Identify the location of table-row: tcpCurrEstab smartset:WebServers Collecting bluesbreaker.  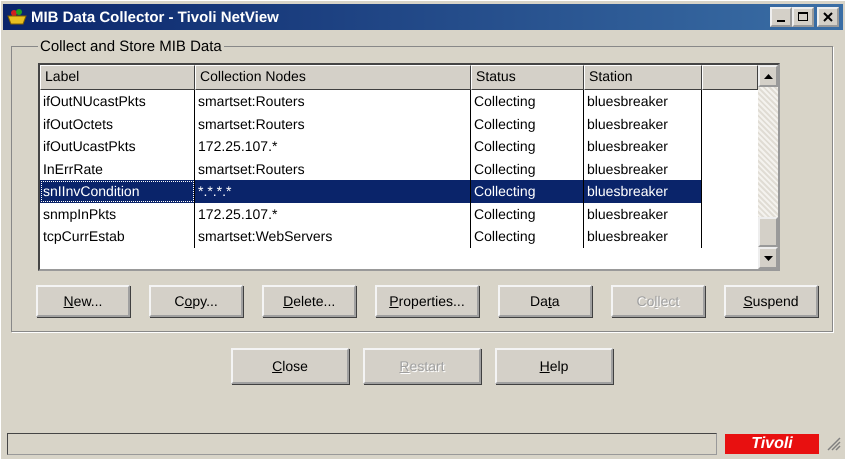
(371, 236).